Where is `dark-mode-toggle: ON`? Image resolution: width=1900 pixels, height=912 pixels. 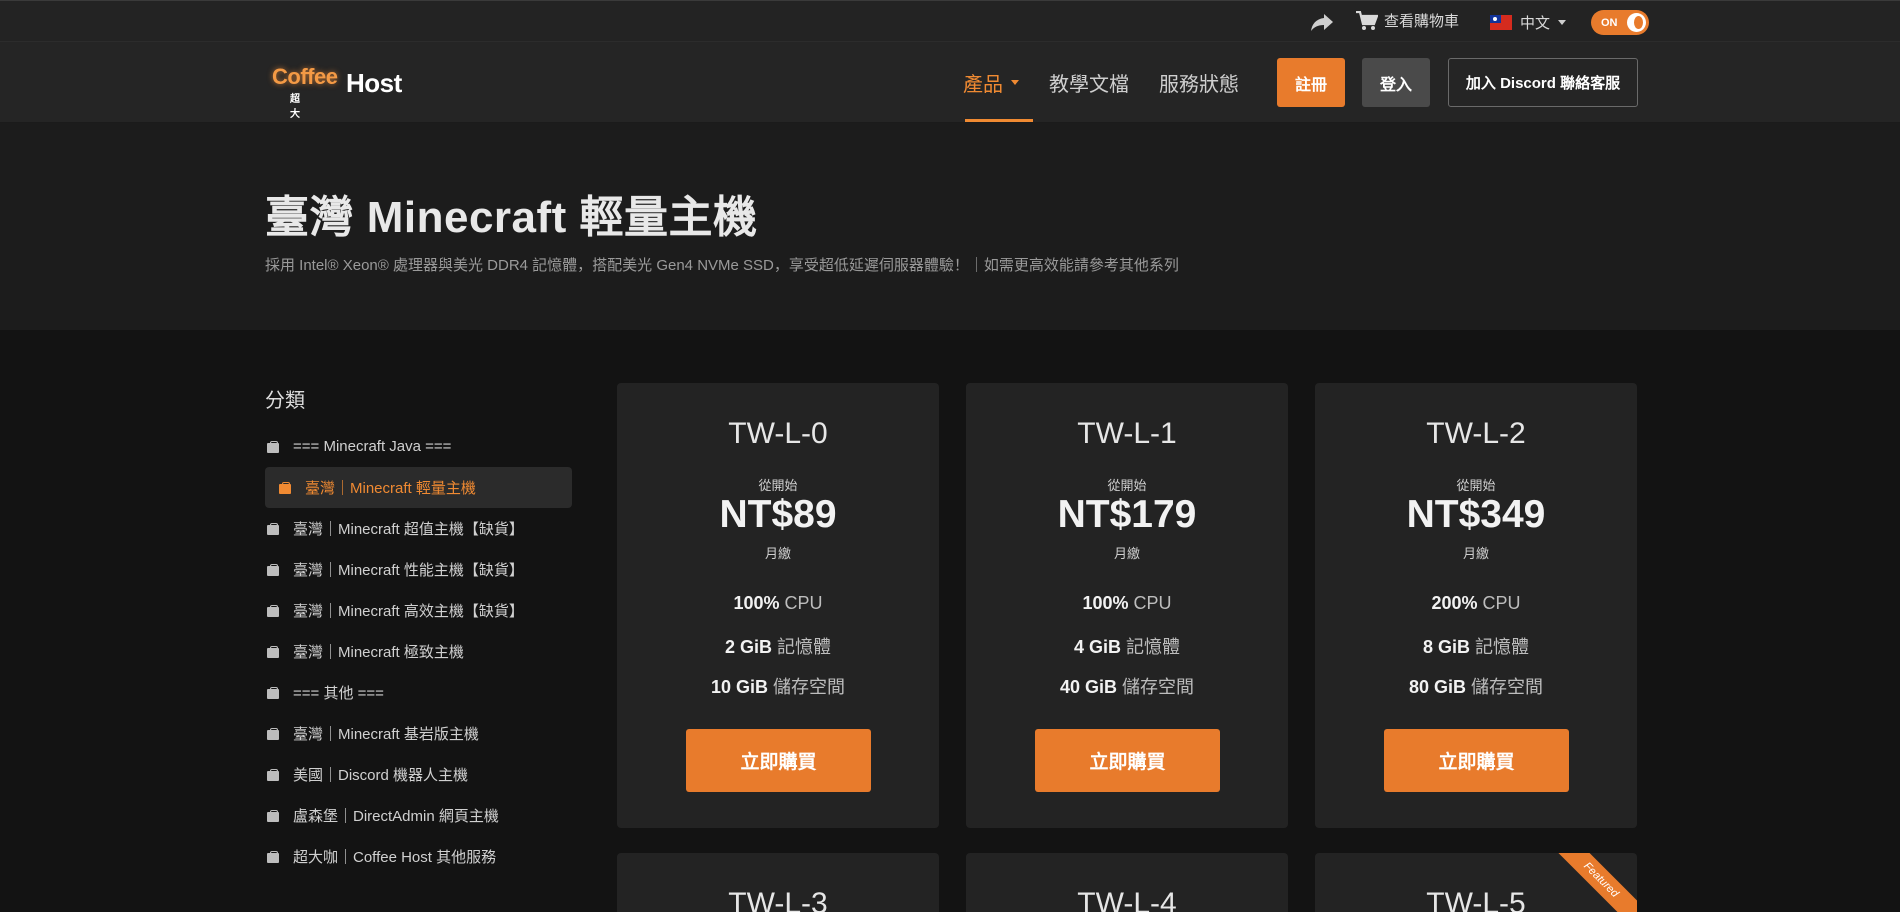
dark-mode-toggle: ON is located at coordinates (1620, 22).